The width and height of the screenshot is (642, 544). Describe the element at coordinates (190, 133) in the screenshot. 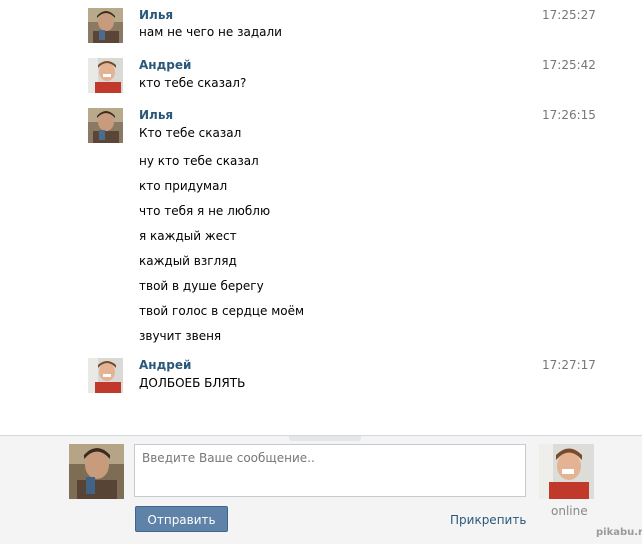

I see `message-text: Кто тебе сказал` at that location.